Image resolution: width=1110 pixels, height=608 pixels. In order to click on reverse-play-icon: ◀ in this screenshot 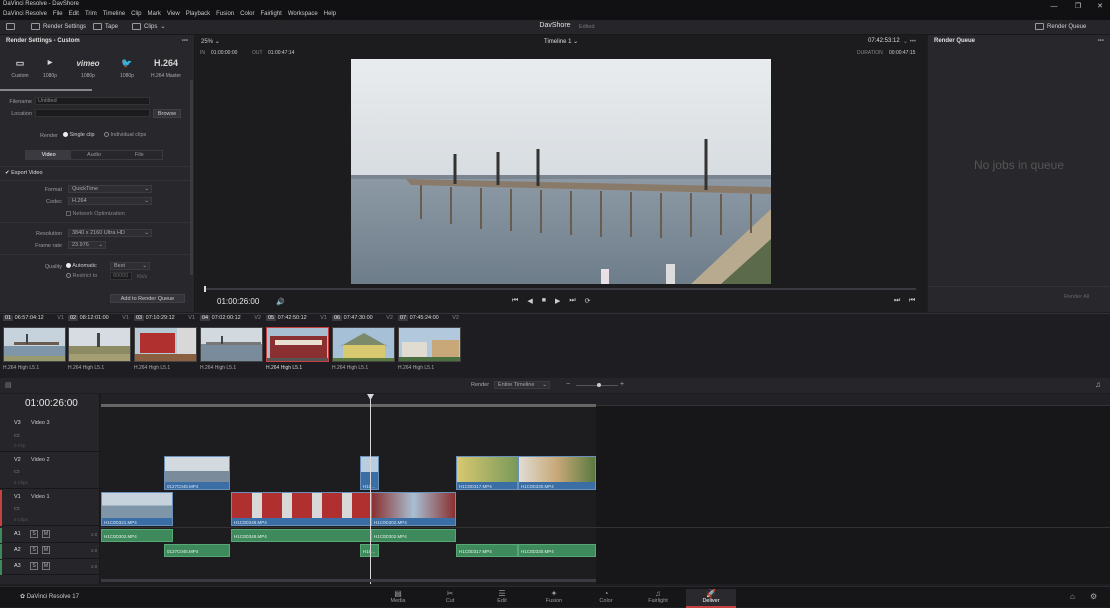, I will do `click(529, 301)`.